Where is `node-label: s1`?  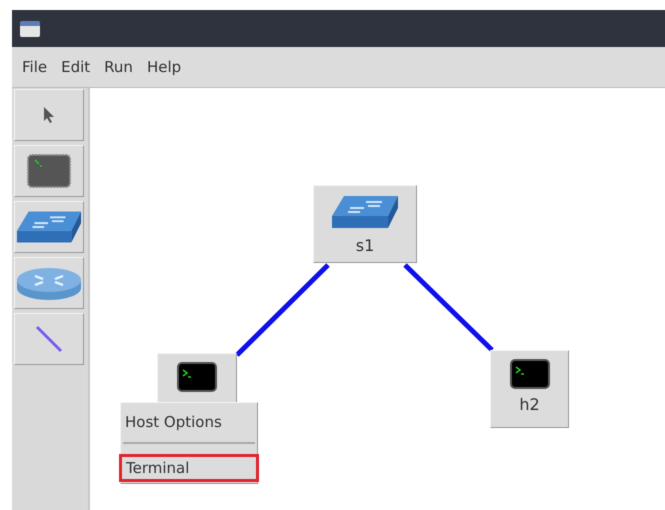 node-label: s1 is located at coordinates (365, 246).